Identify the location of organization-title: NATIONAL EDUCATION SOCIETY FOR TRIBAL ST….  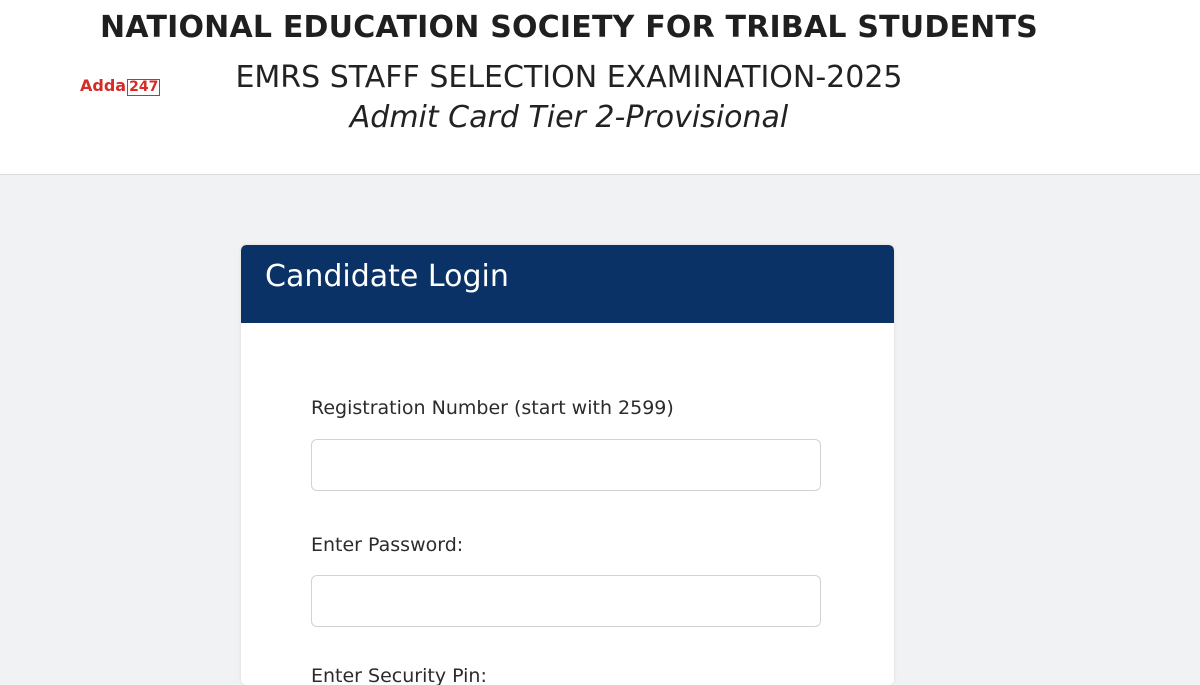
(569, 27).